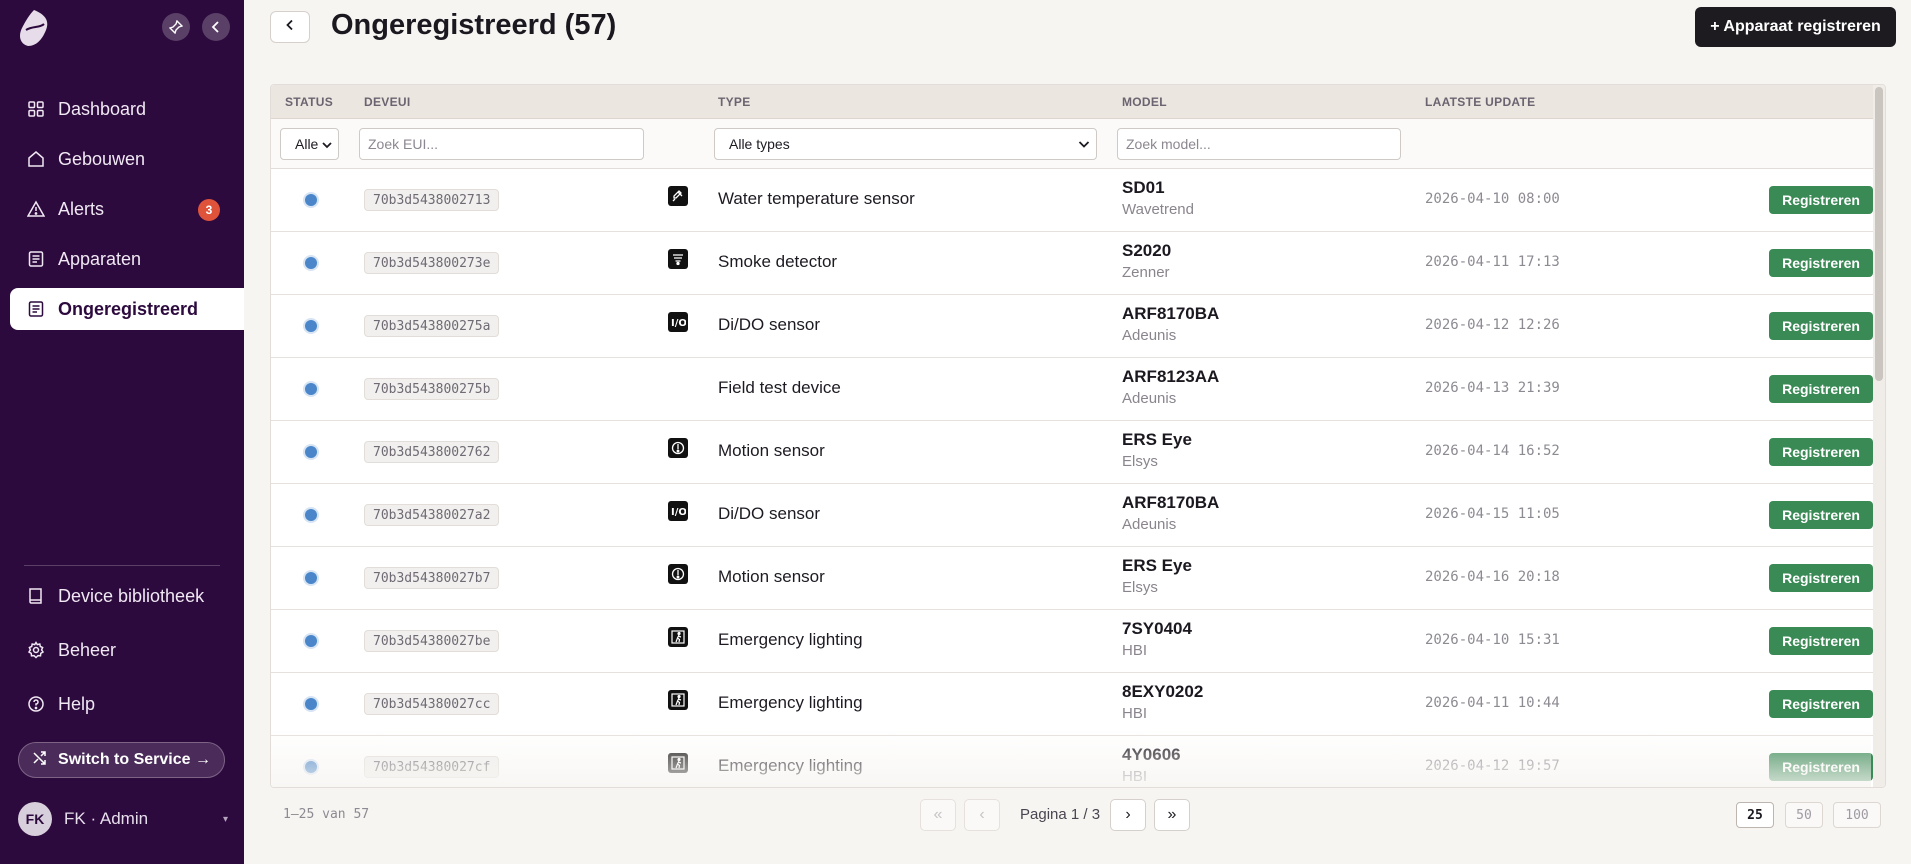 The image size is (1911, 864). I want to click on nav-item-apparaten: Apparaten, so click(127, 259).